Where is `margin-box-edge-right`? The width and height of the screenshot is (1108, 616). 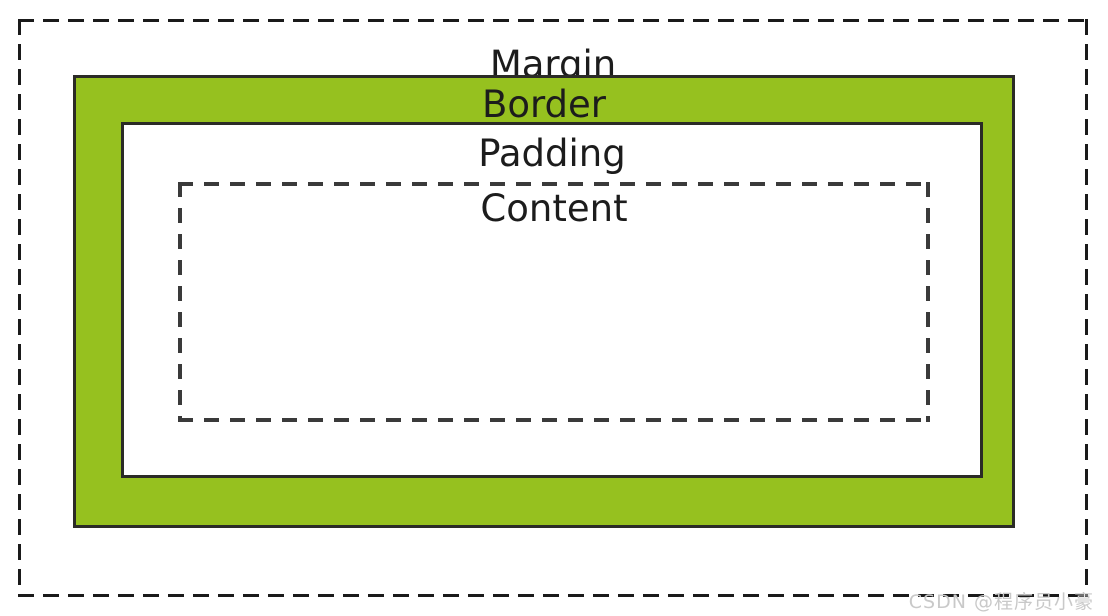
margin-box-edge-right is located at coordinates (1086, 308).